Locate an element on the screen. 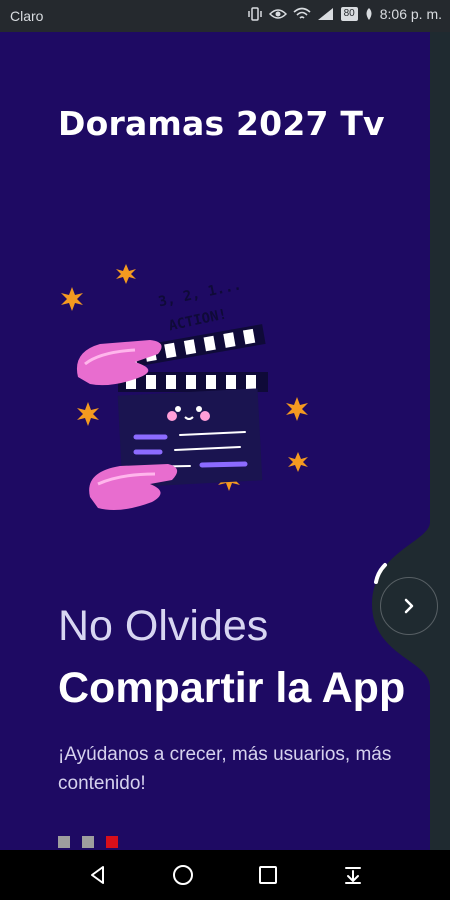  status-icons: 80 8:06 p. m. is located at coordinates (344, 14).